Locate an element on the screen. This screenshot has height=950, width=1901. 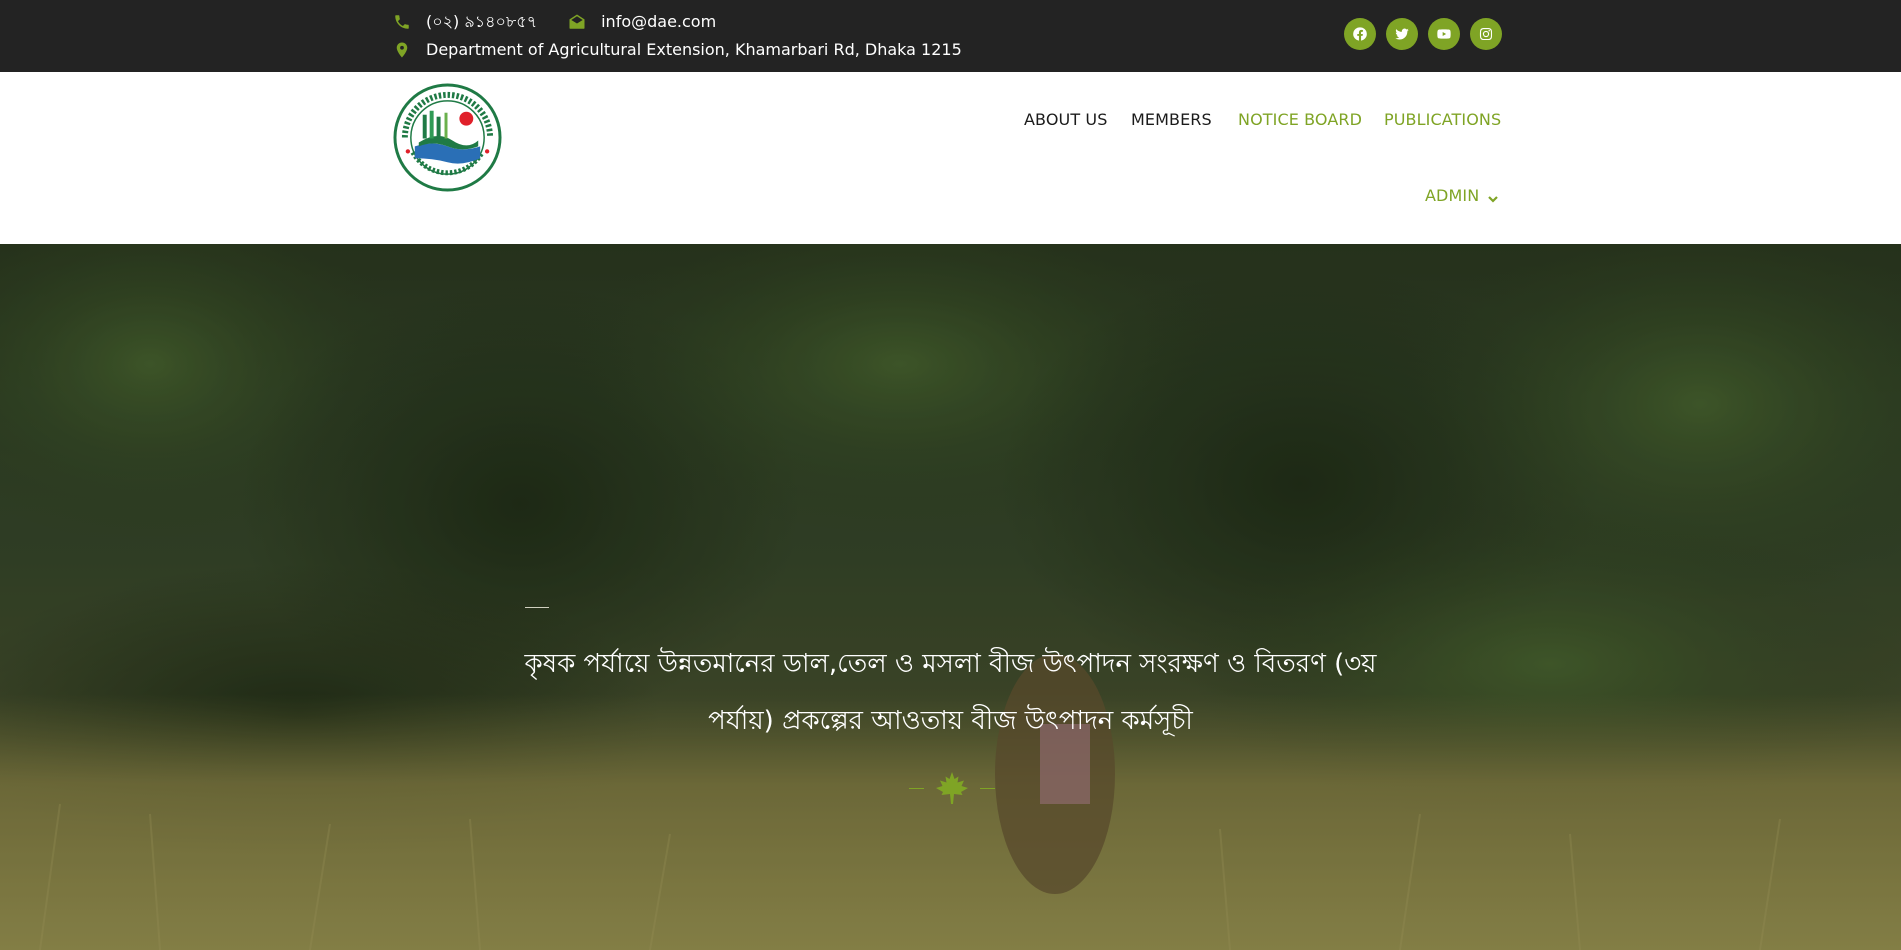
instagram-icon is located at coordinates (1486, 34).